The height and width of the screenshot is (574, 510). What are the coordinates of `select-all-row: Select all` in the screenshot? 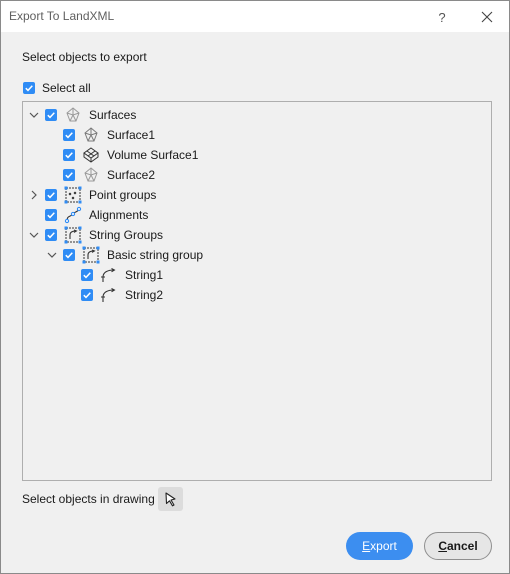 It's located at (57, 88).